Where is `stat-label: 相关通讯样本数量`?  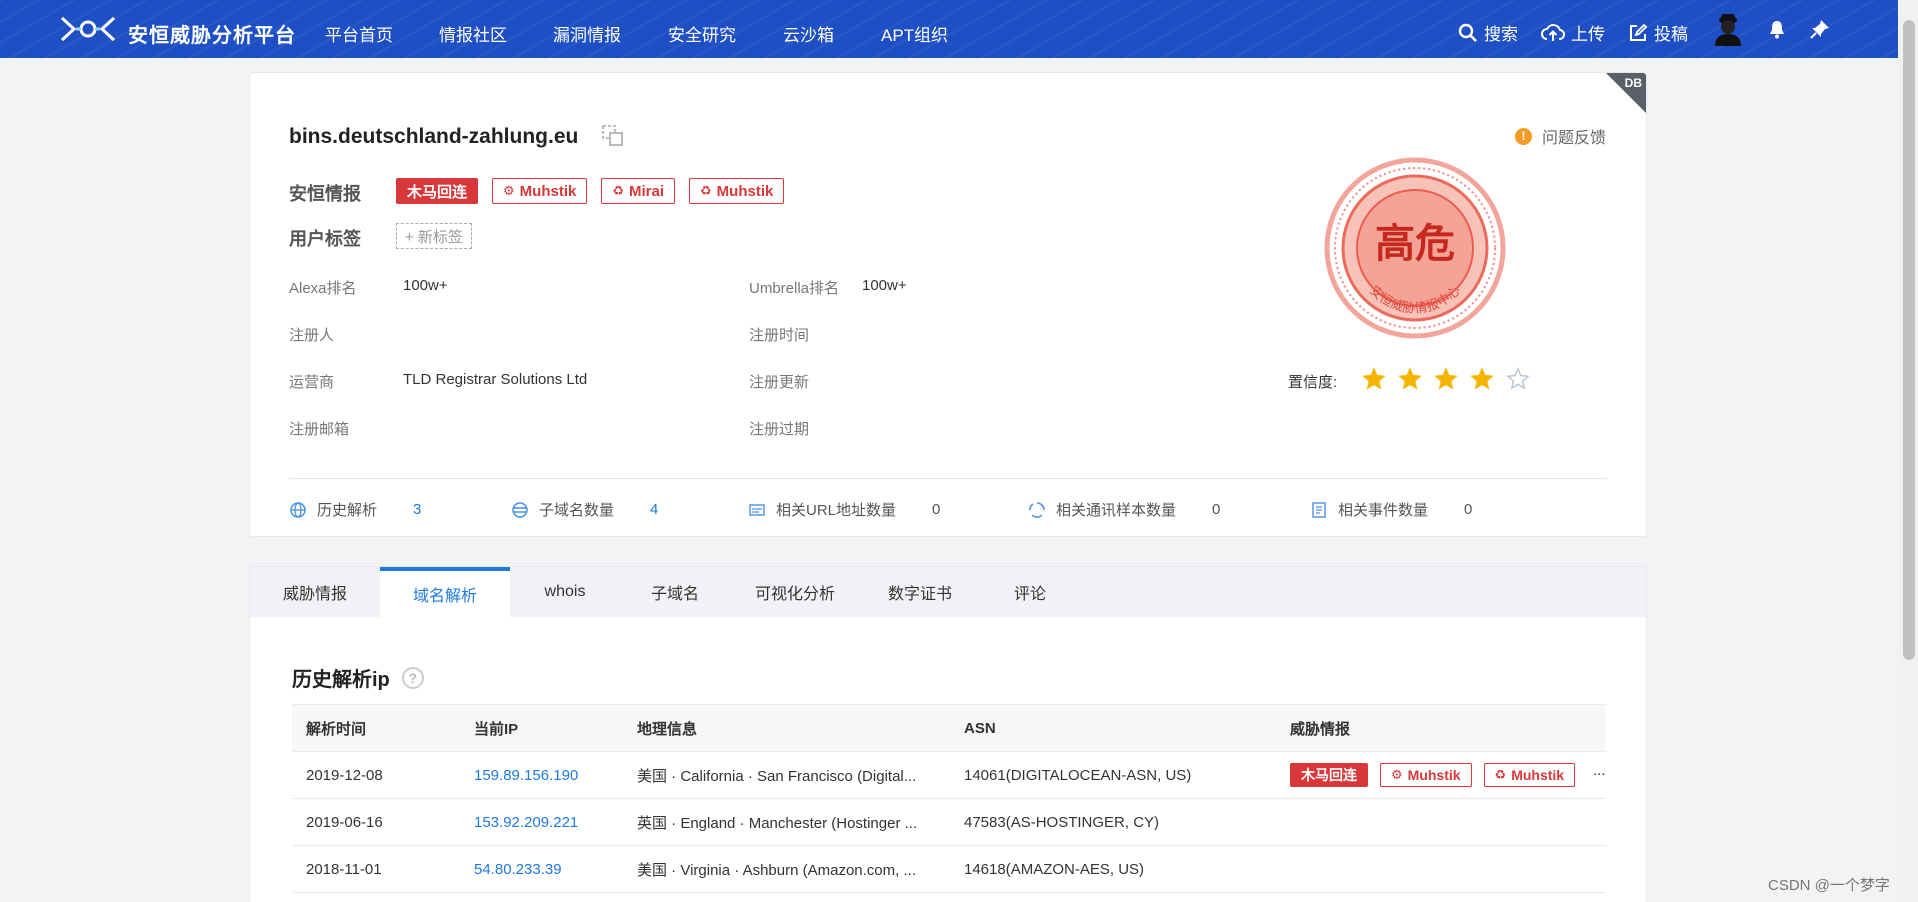 stat-label: 相关通讯样本数量 is located at coordinates (1116, 510).